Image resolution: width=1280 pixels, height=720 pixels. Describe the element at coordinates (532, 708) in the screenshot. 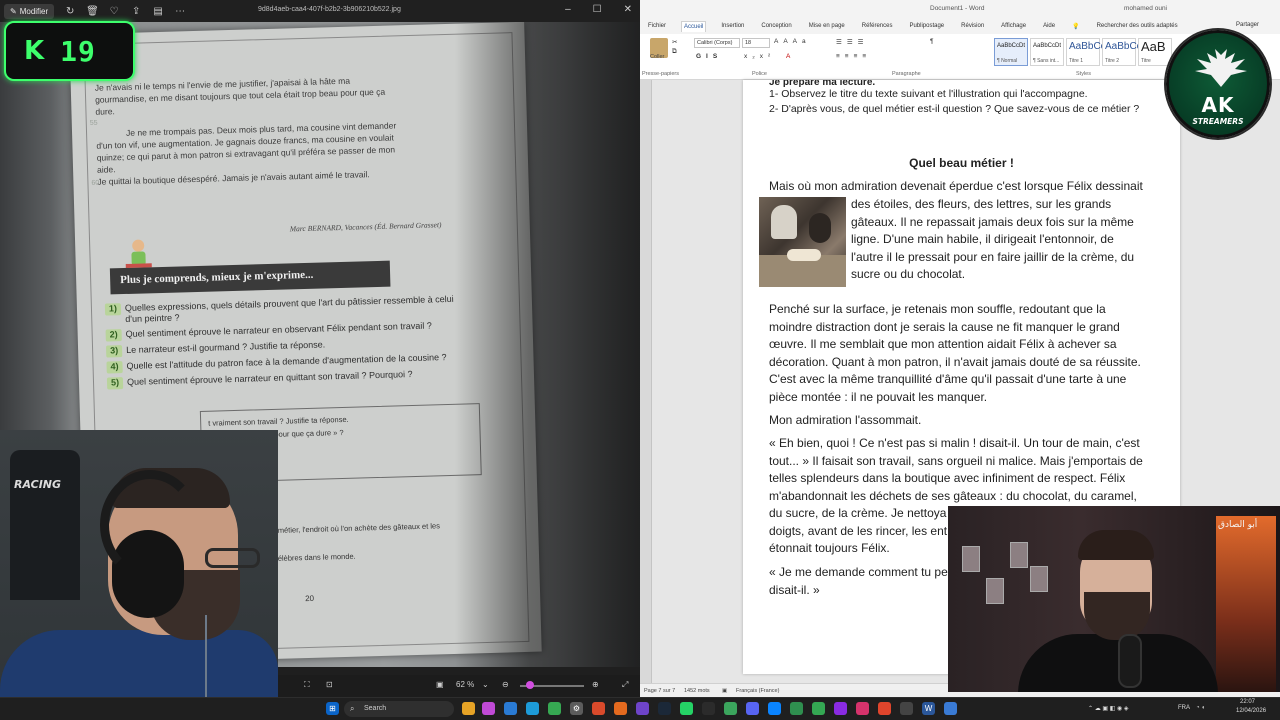

I see `edge-icon` at that location.